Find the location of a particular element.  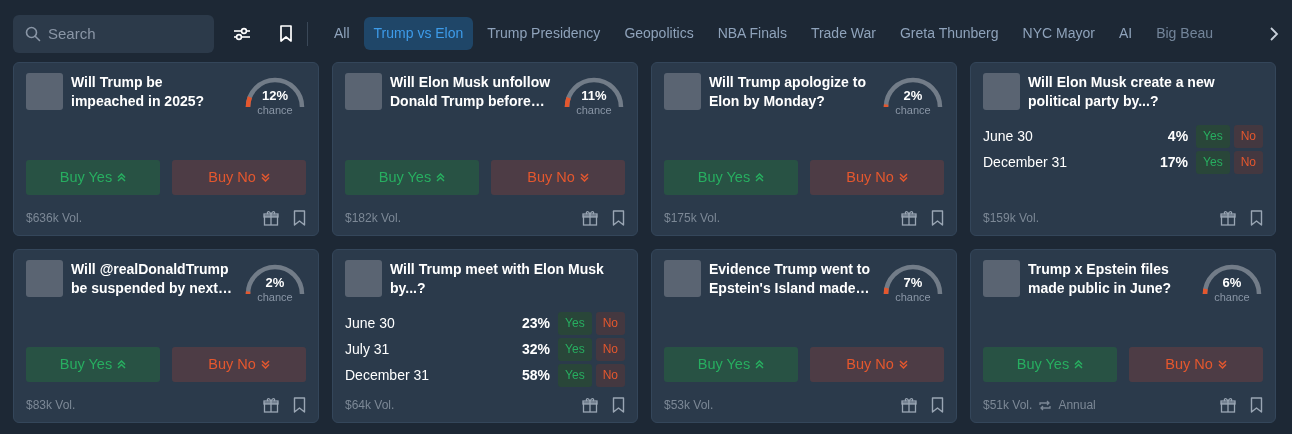

category-tab: All is located at coordinates (342, 33).